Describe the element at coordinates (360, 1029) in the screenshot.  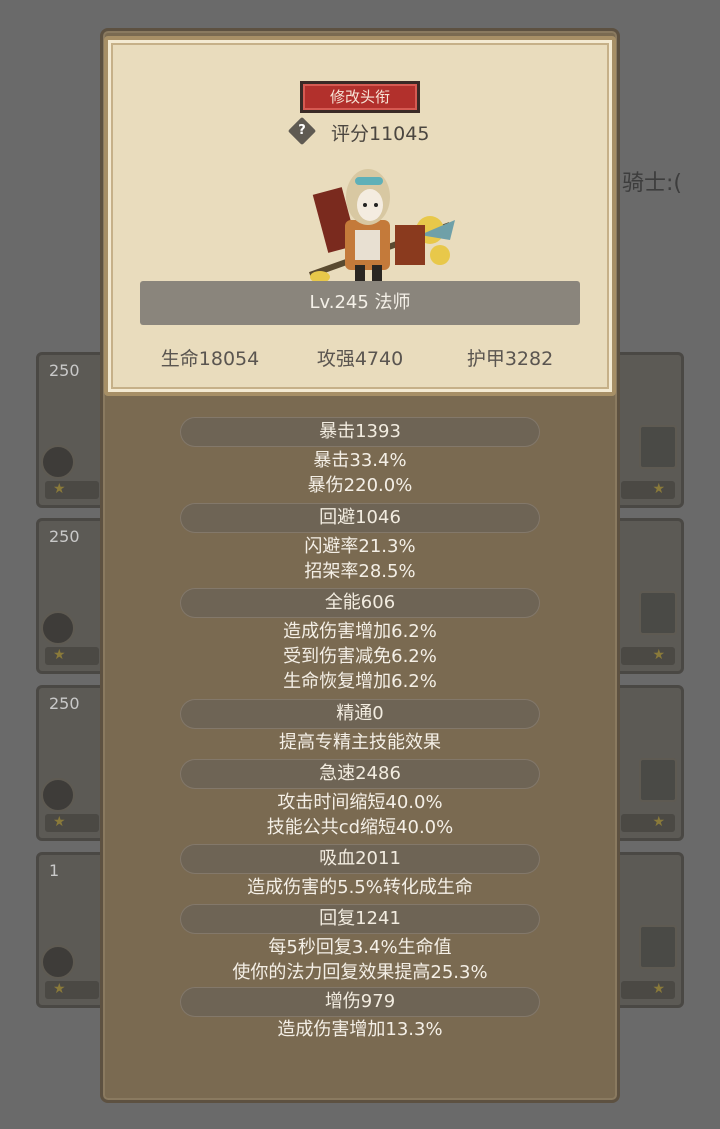
I see `stat-detail: 造成伤害增加13.3%` at that location.